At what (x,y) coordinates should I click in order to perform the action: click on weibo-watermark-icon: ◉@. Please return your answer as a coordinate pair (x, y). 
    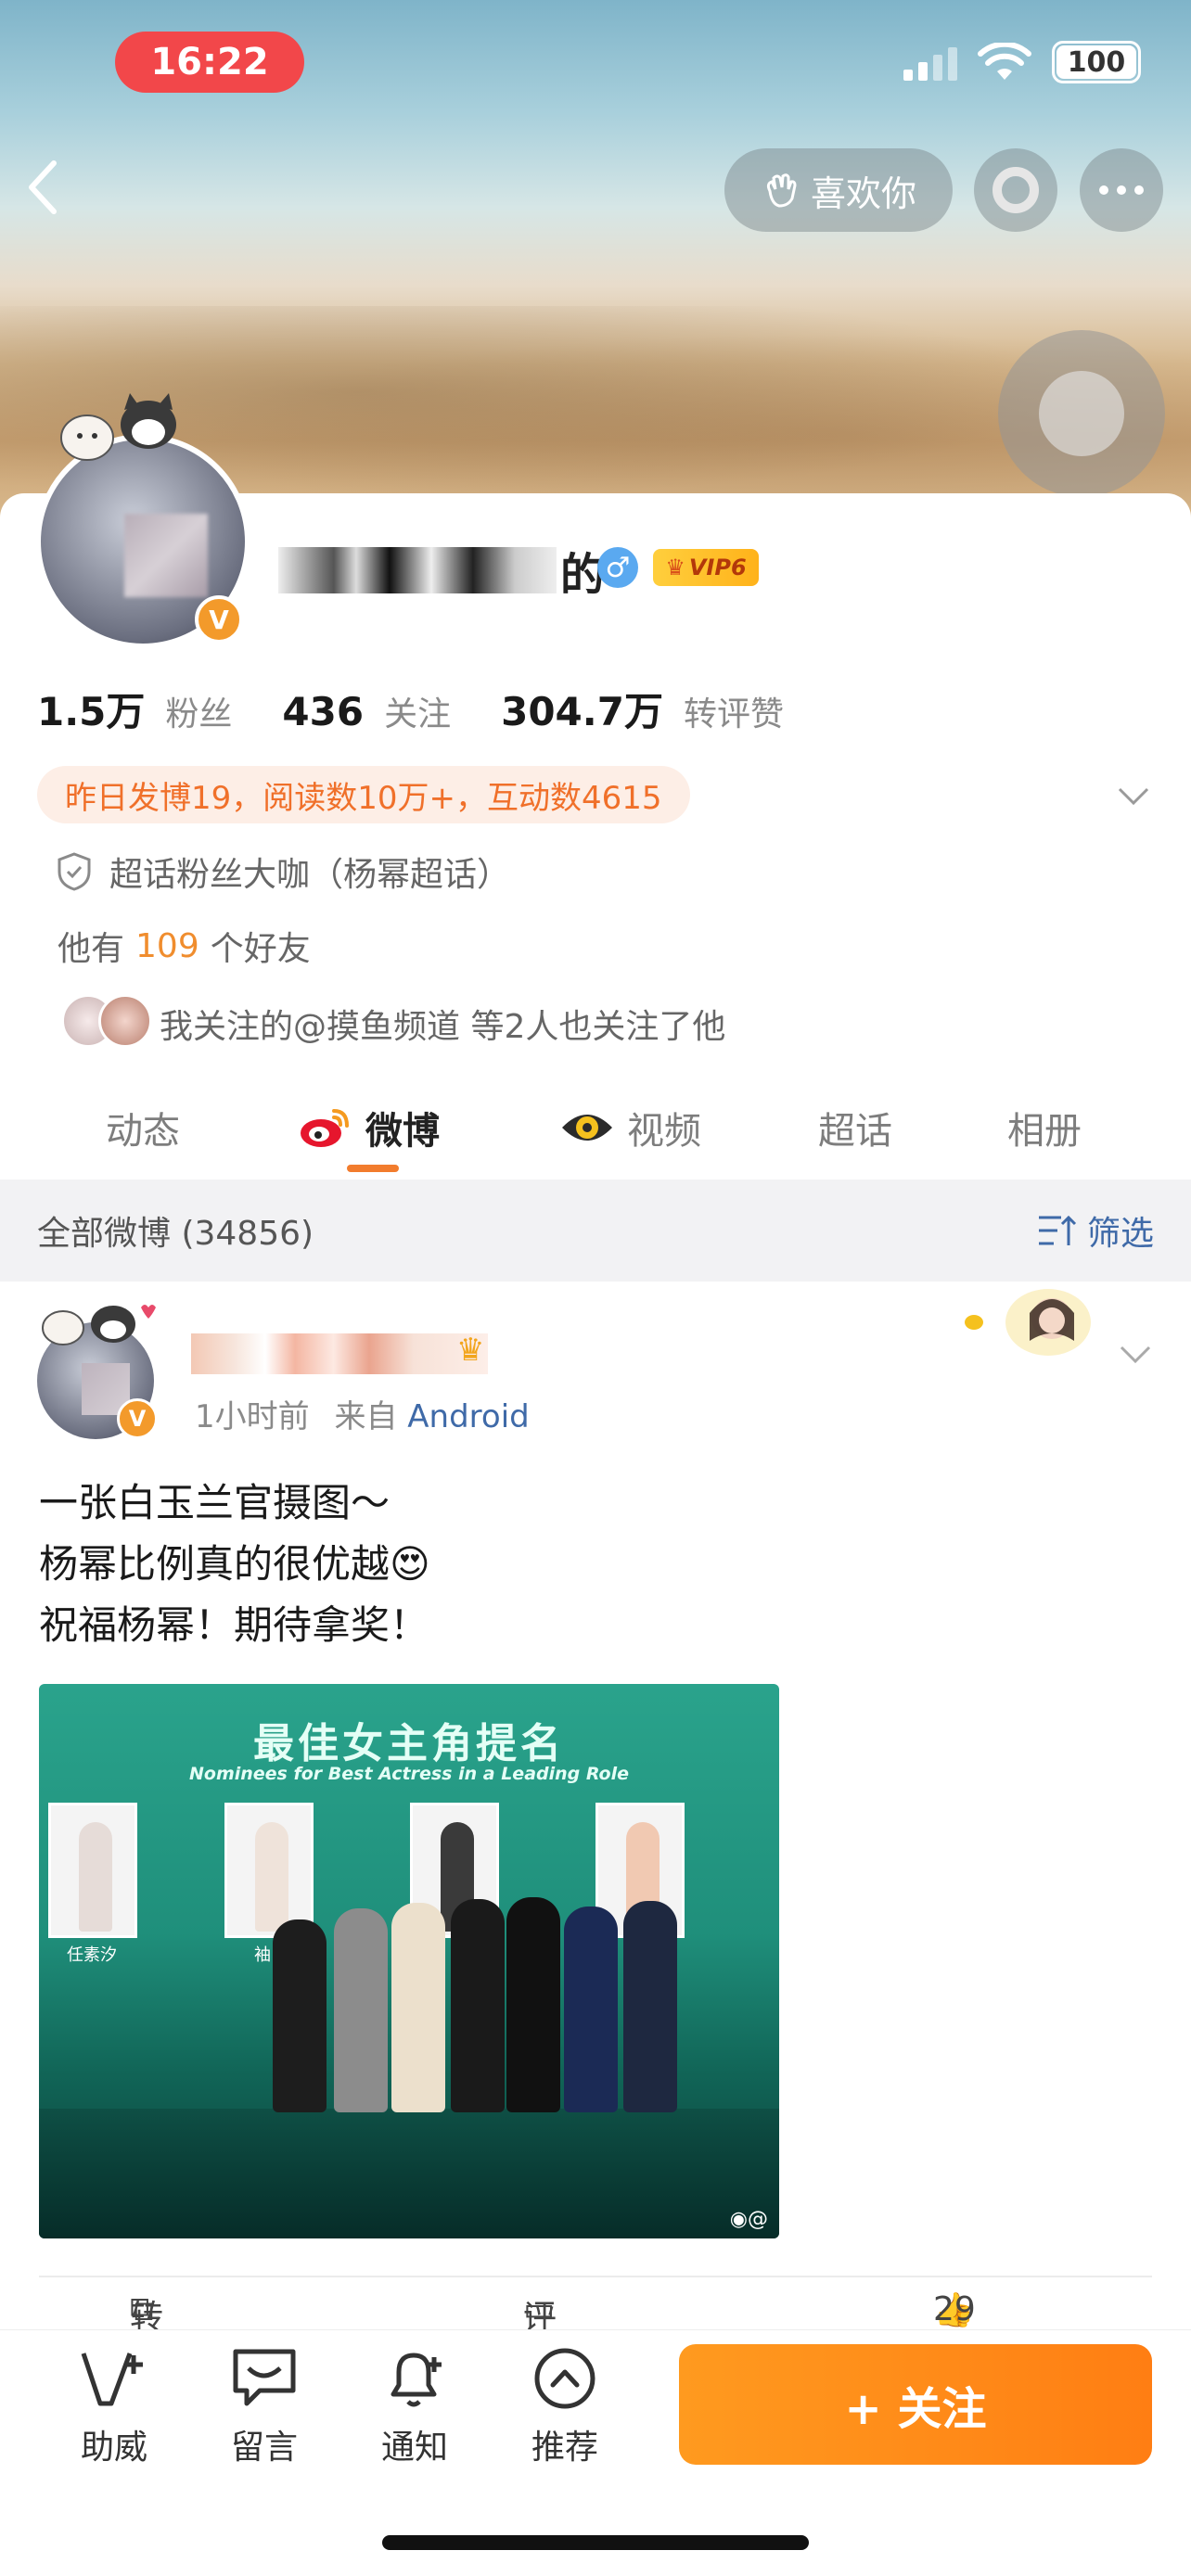
    Looking at the image, I should click on (748, 2219).